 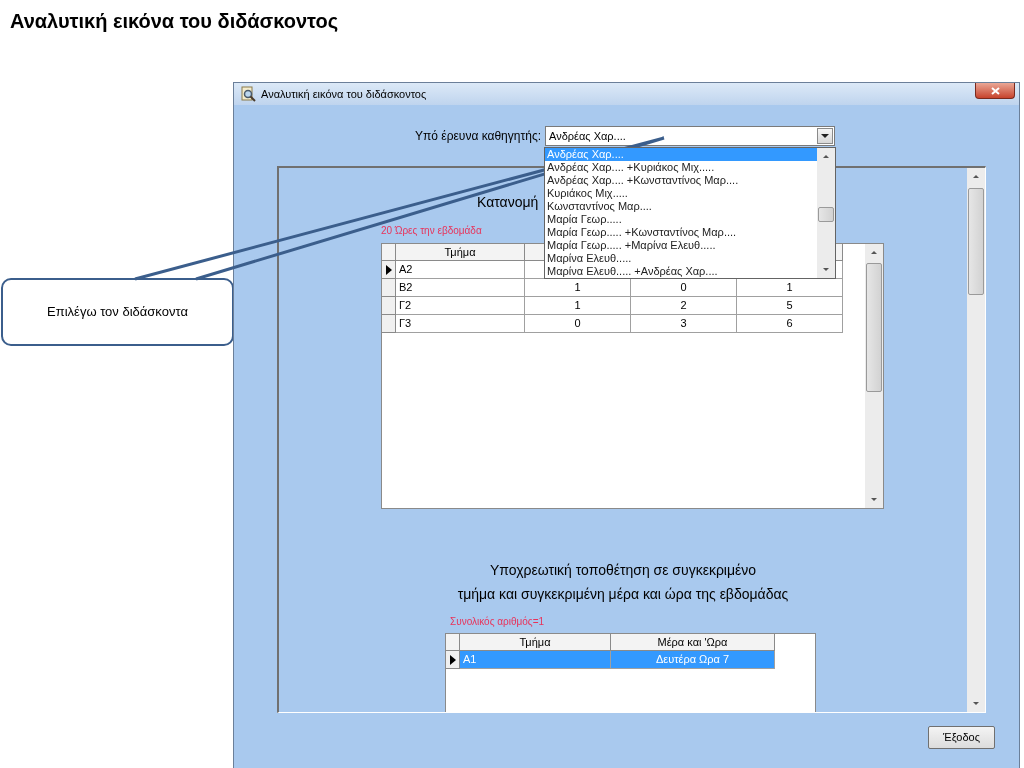 What do you see at coordinates (344, 94) in the screenshot?
I see `window-title: Αναλυτική εικόνα του διδάσκοντος` at bounding box center [344, 94].